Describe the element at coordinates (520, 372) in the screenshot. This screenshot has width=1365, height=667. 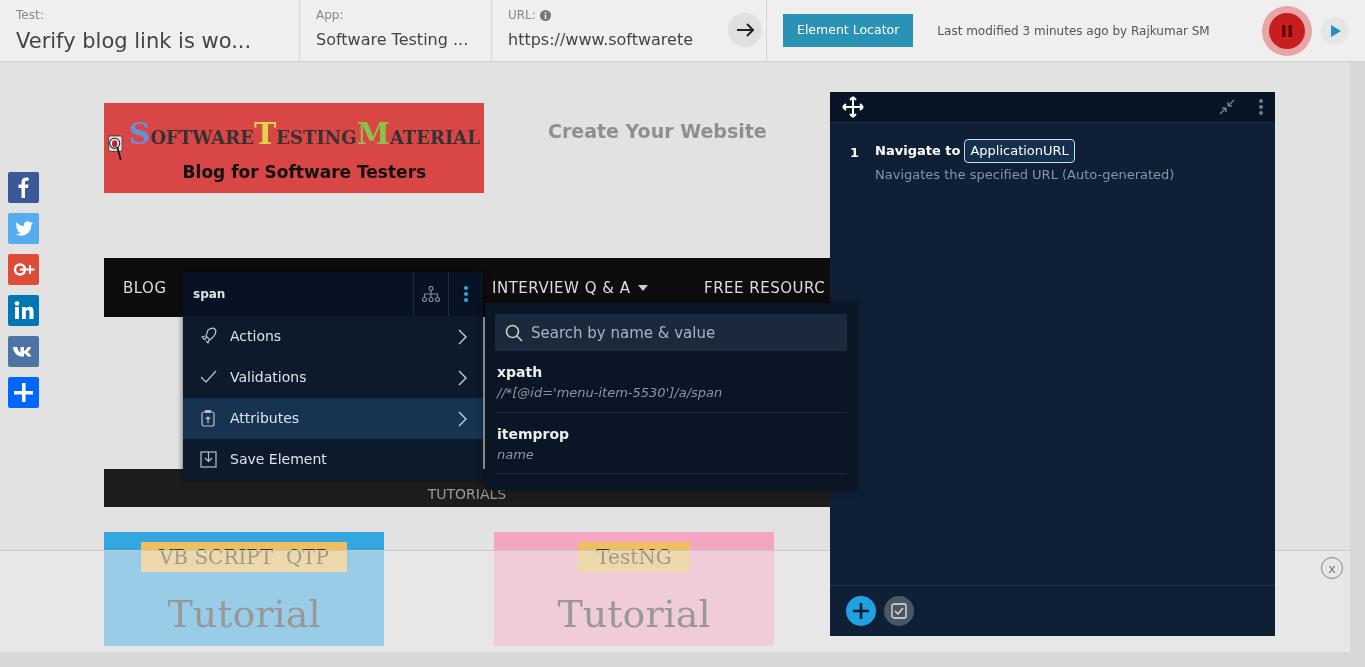
I see `attribute-name: xpath` at that location.